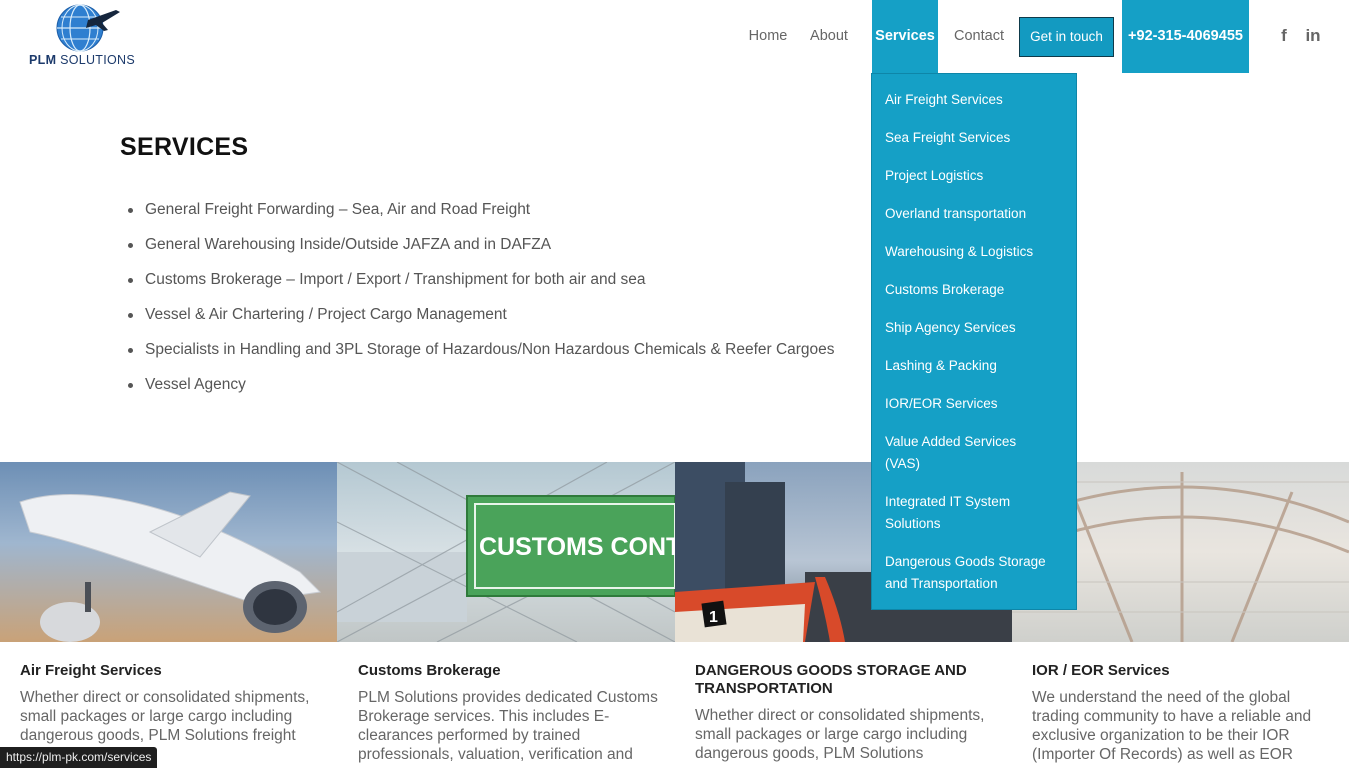  What do you see at coordinates (508, 671) in the screenshot?
I see `card-title: Customs Brokerage` at bounding box center [508, 671].